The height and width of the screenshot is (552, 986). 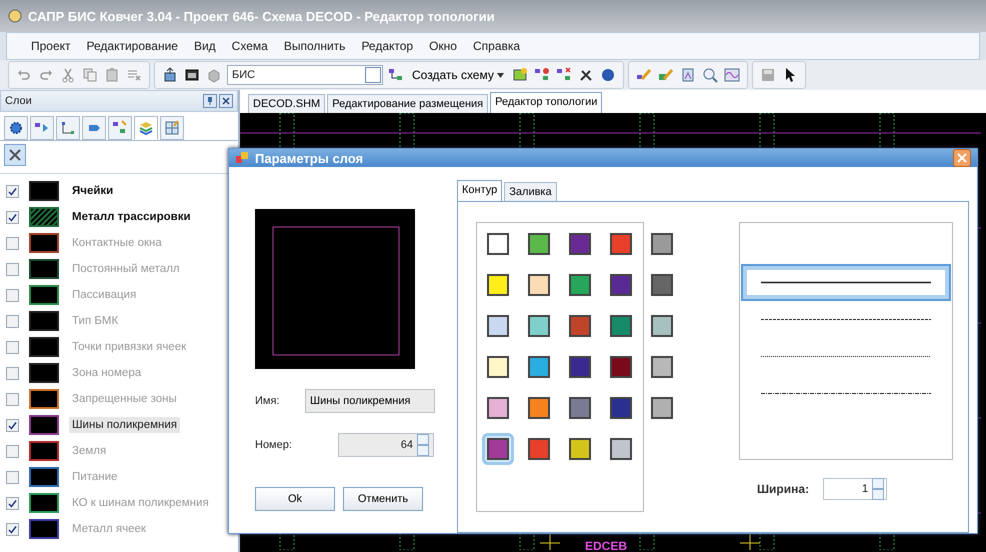 What do you see at coordinates (386, 445) in the screenshot?
I see `number-spinbox: 64` at bounding box center [386, 445].